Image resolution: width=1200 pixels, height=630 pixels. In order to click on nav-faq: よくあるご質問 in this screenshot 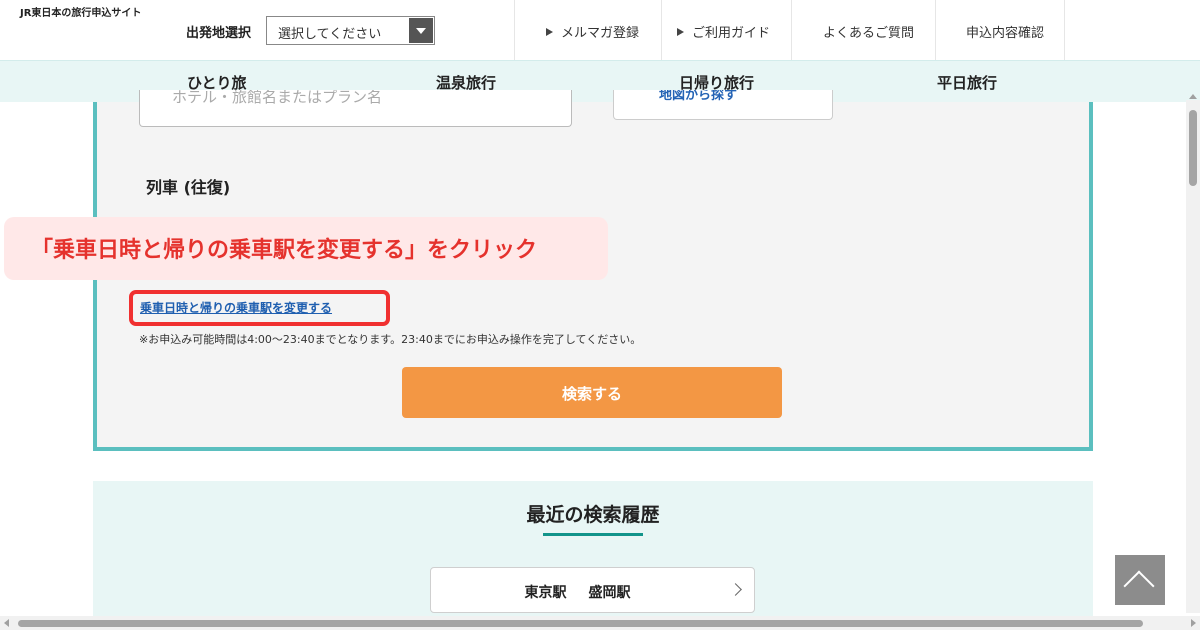, I will do `click(863, 30)`.